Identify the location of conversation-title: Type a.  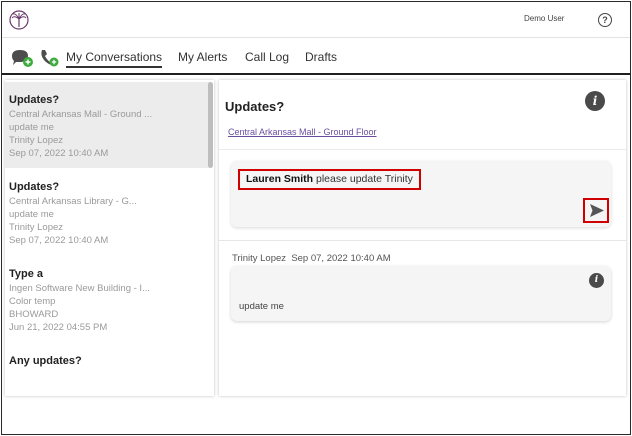
(26, 274).